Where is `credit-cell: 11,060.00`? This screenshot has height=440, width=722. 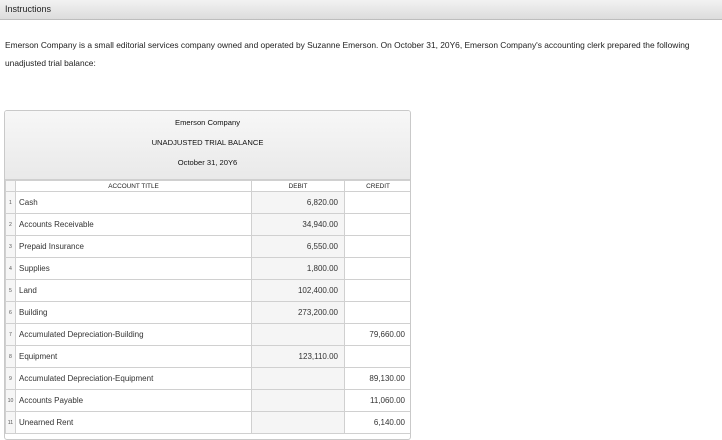
credit-cell: 11,060.00 is located at coordinates (377, 400).